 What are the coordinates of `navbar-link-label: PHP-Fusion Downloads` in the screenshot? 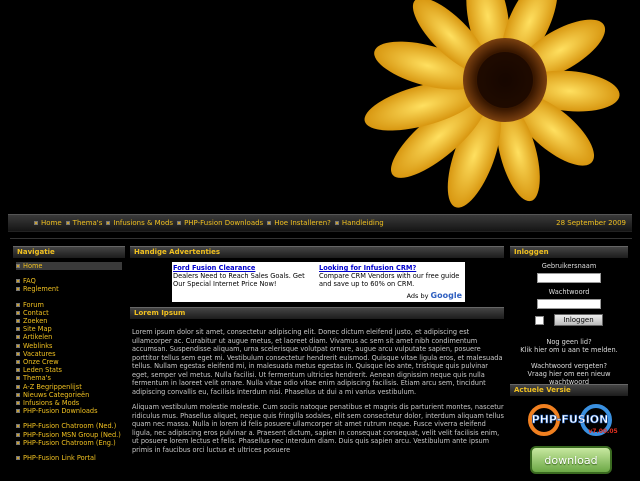 It's located at (224, 223).